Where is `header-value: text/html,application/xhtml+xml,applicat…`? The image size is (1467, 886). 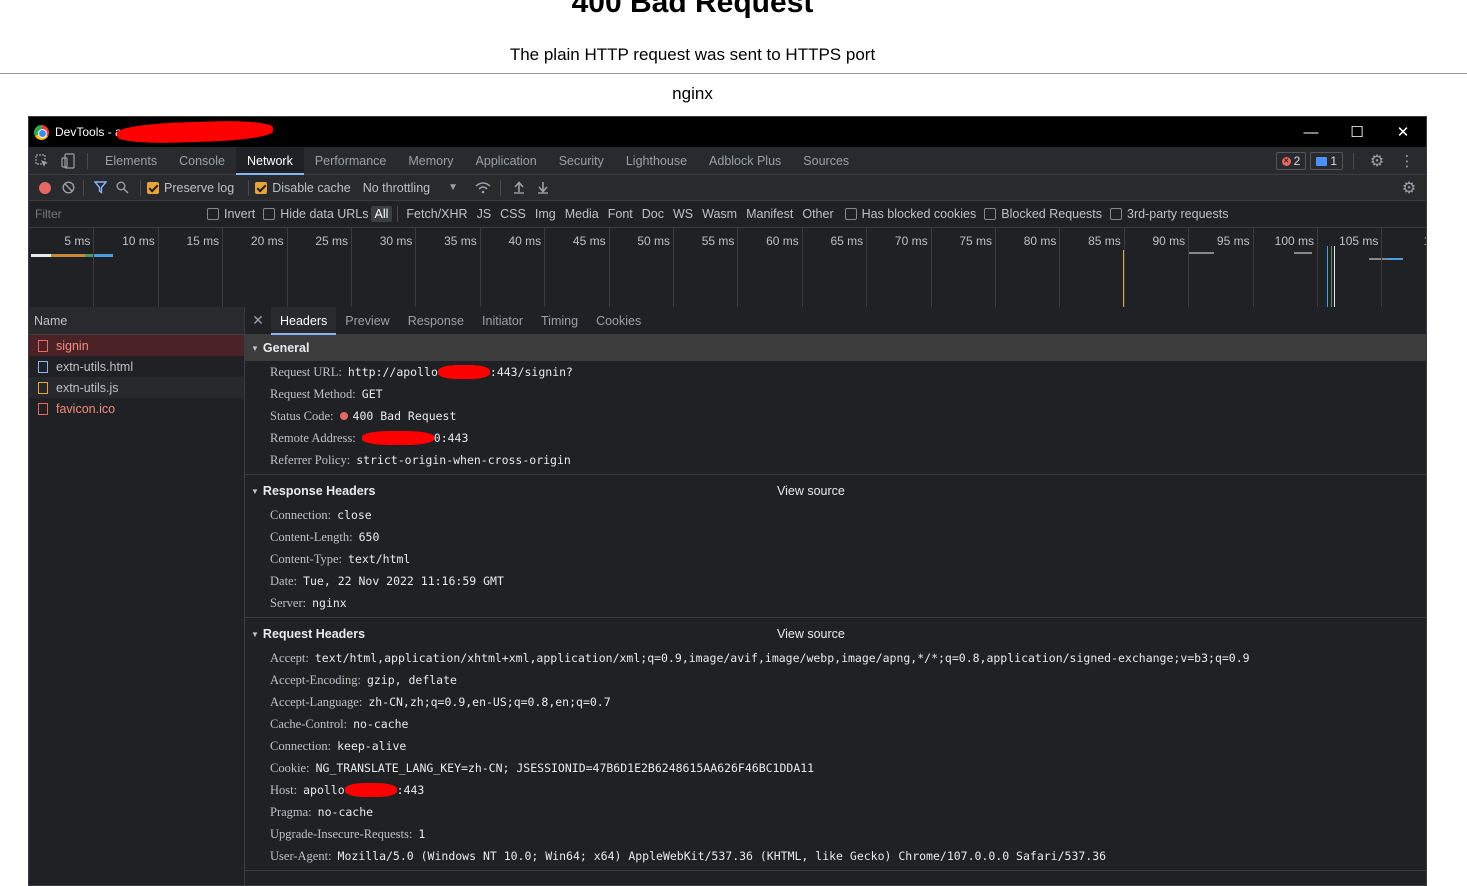
header-value: text/html,application/xhtml+xml,applicat… is located at coordinates (782, 658).